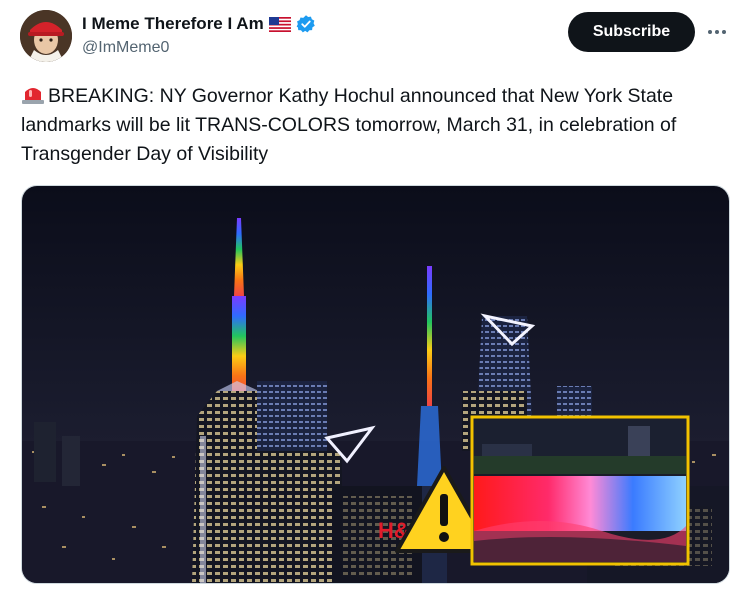 Image resolution: width=744 pixels, height=600 pixels. What do you see at coordinates (717, 32) in the screenshot?
I see `more-options-icon` at bounding box center [717, 32].